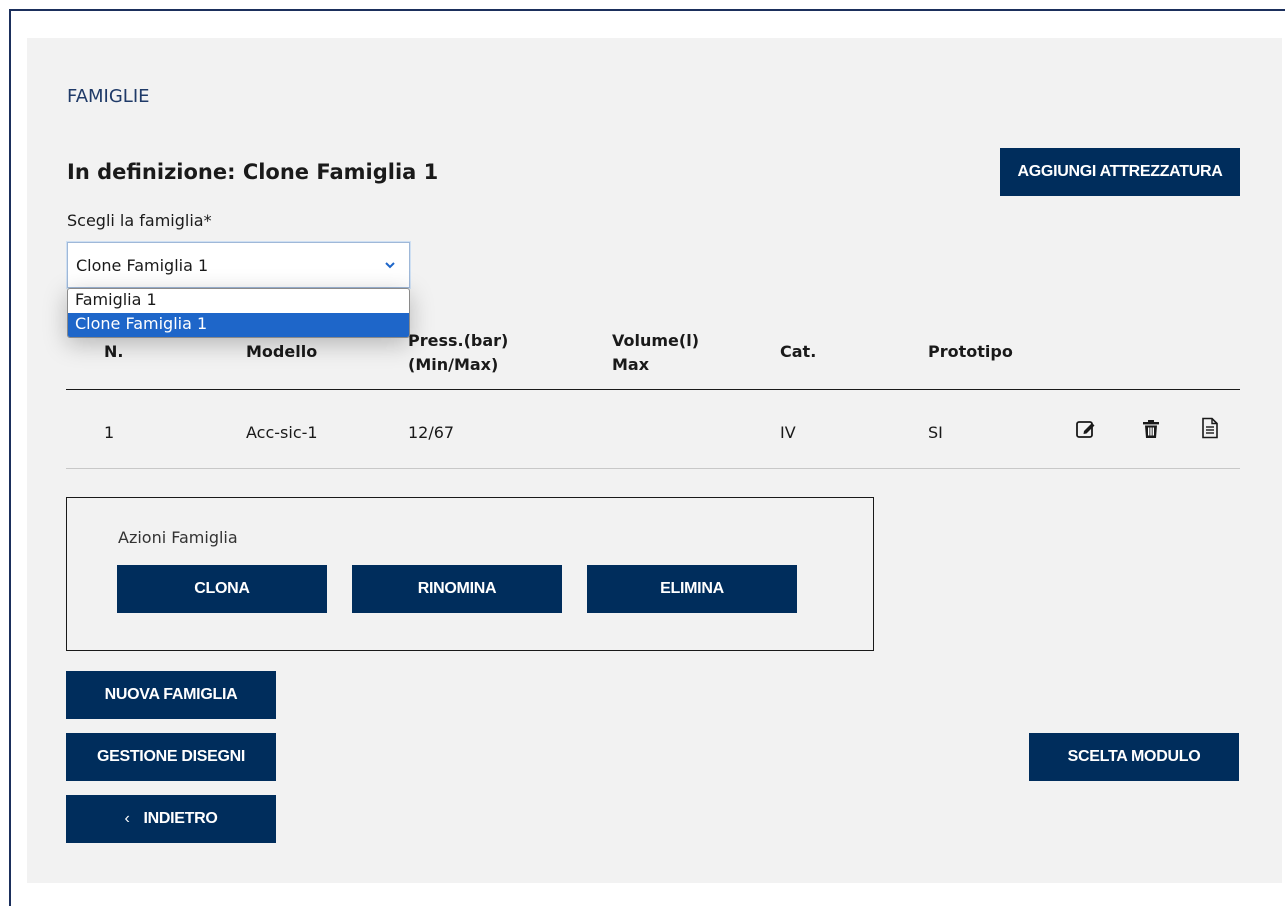  Describe the element at coordinates (970, 351) in the screenshot. I see `header-prototipo: Prototipo` at that location.